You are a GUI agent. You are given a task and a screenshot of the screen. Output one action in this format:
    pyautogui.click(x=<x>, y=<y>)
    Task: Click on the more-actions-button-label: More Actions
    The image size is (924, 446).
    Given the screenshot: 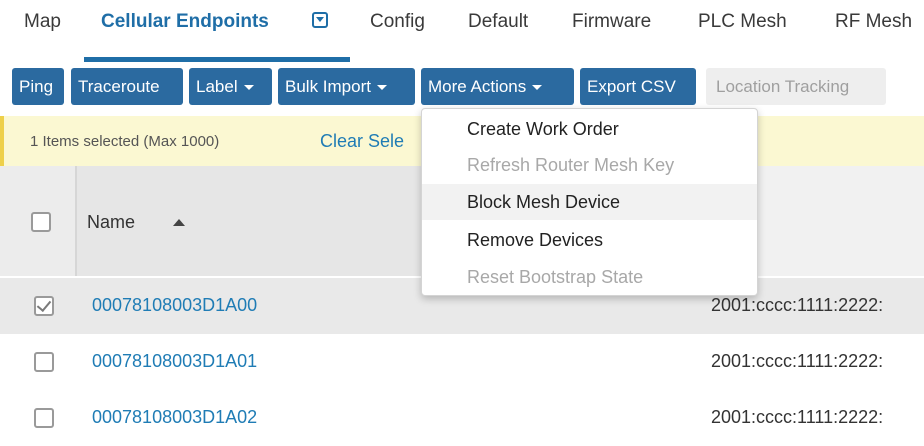 What is the action you would take?
    pyautogui.click(x=477, y=86)
    